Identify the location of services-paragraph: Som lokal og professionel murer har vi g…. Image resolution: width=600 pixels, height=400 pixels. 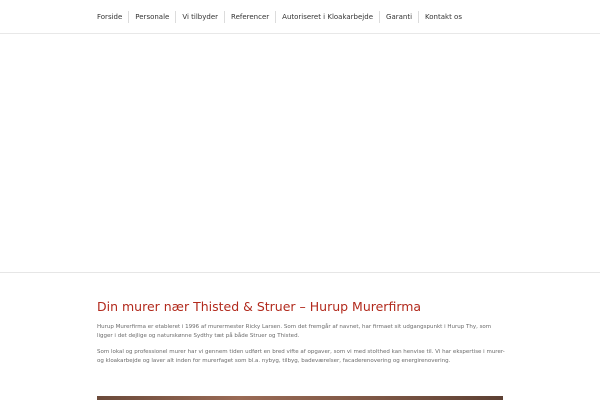
(301, 356).